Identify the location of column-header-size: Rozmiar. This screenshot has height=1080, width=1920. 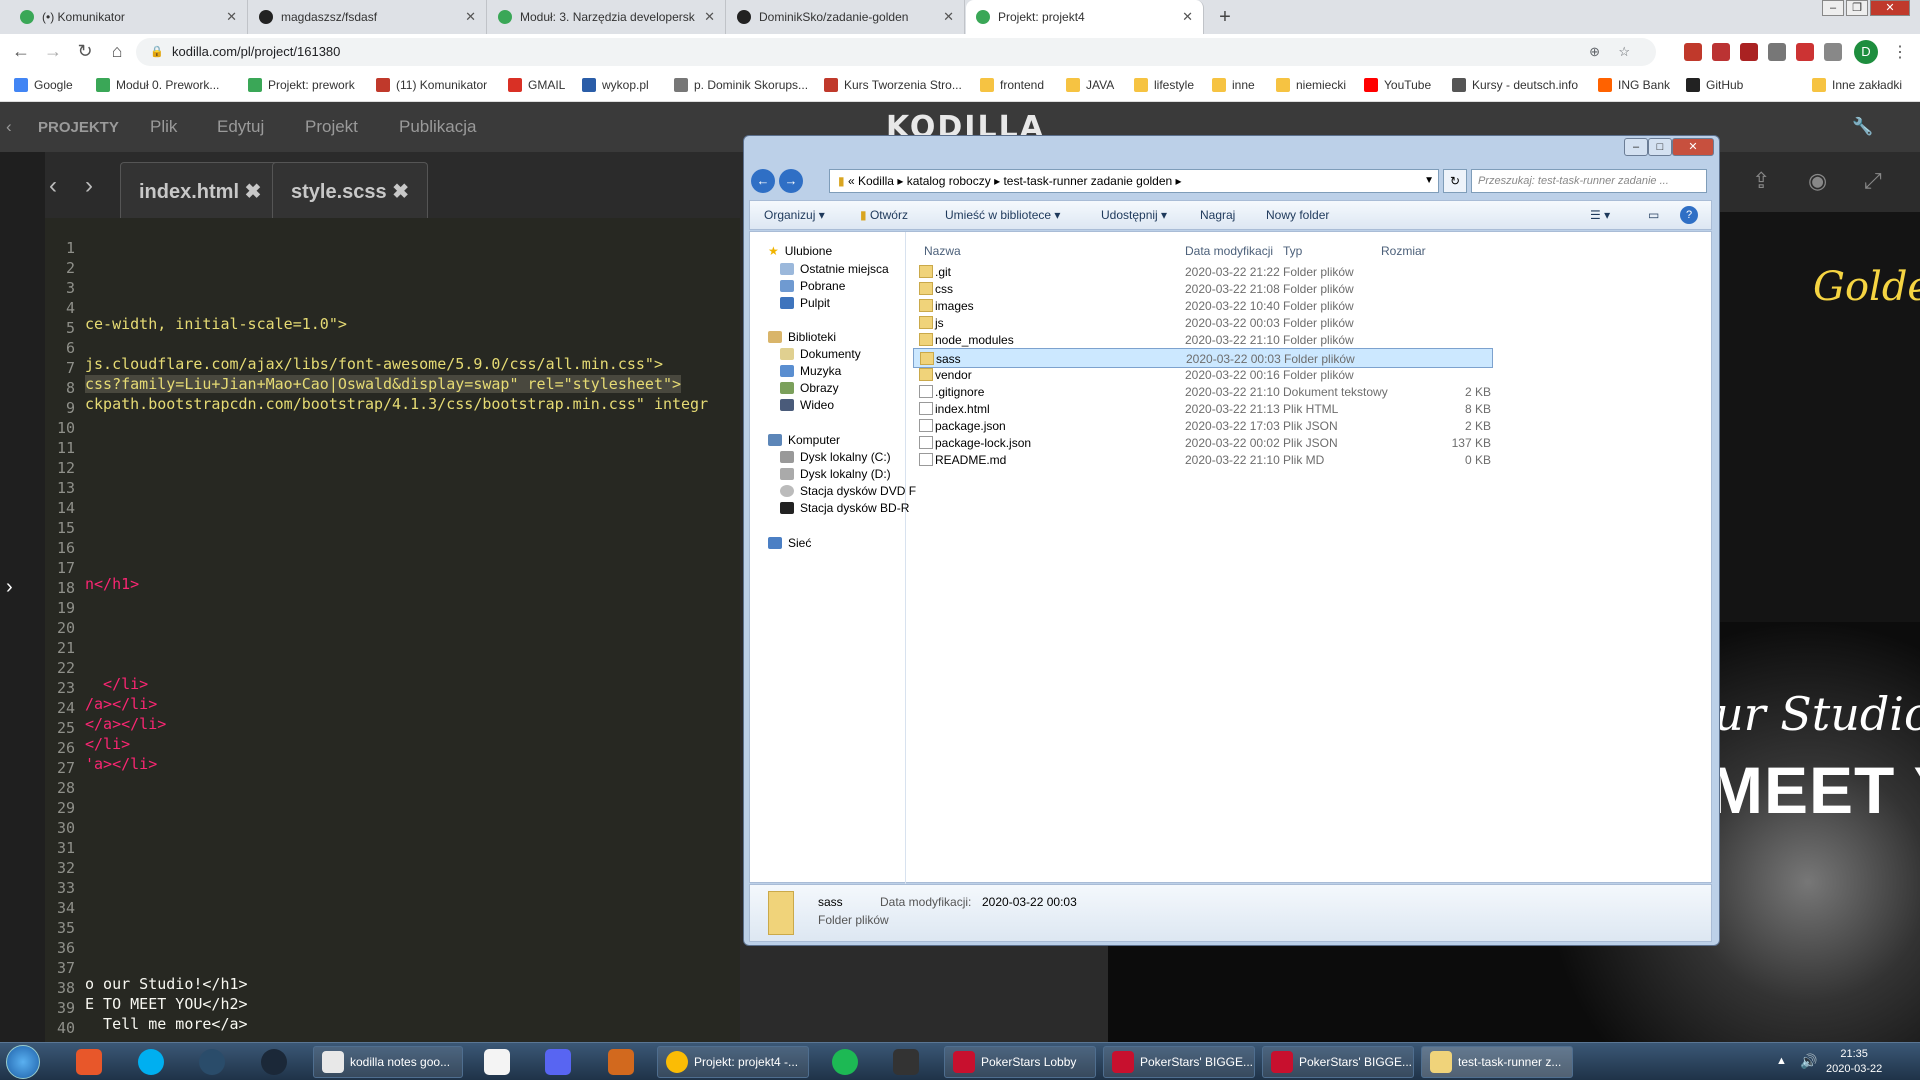
(1403, 251).